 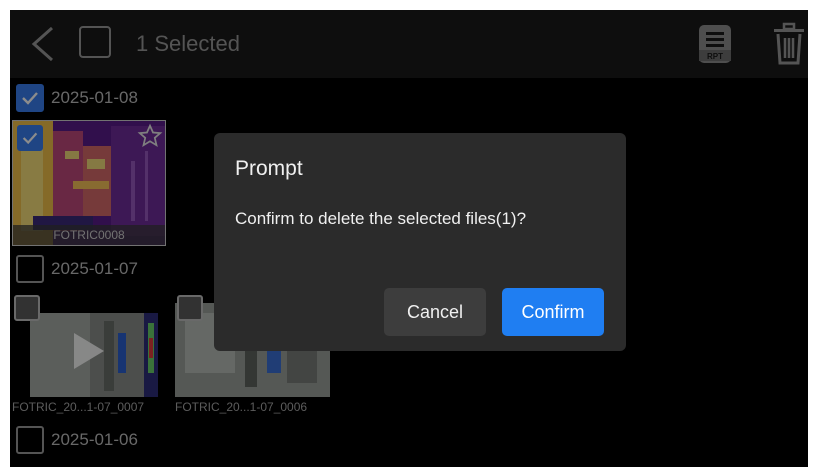 I want to click on dialog-title: Prompt, so click(x=269, y=168).